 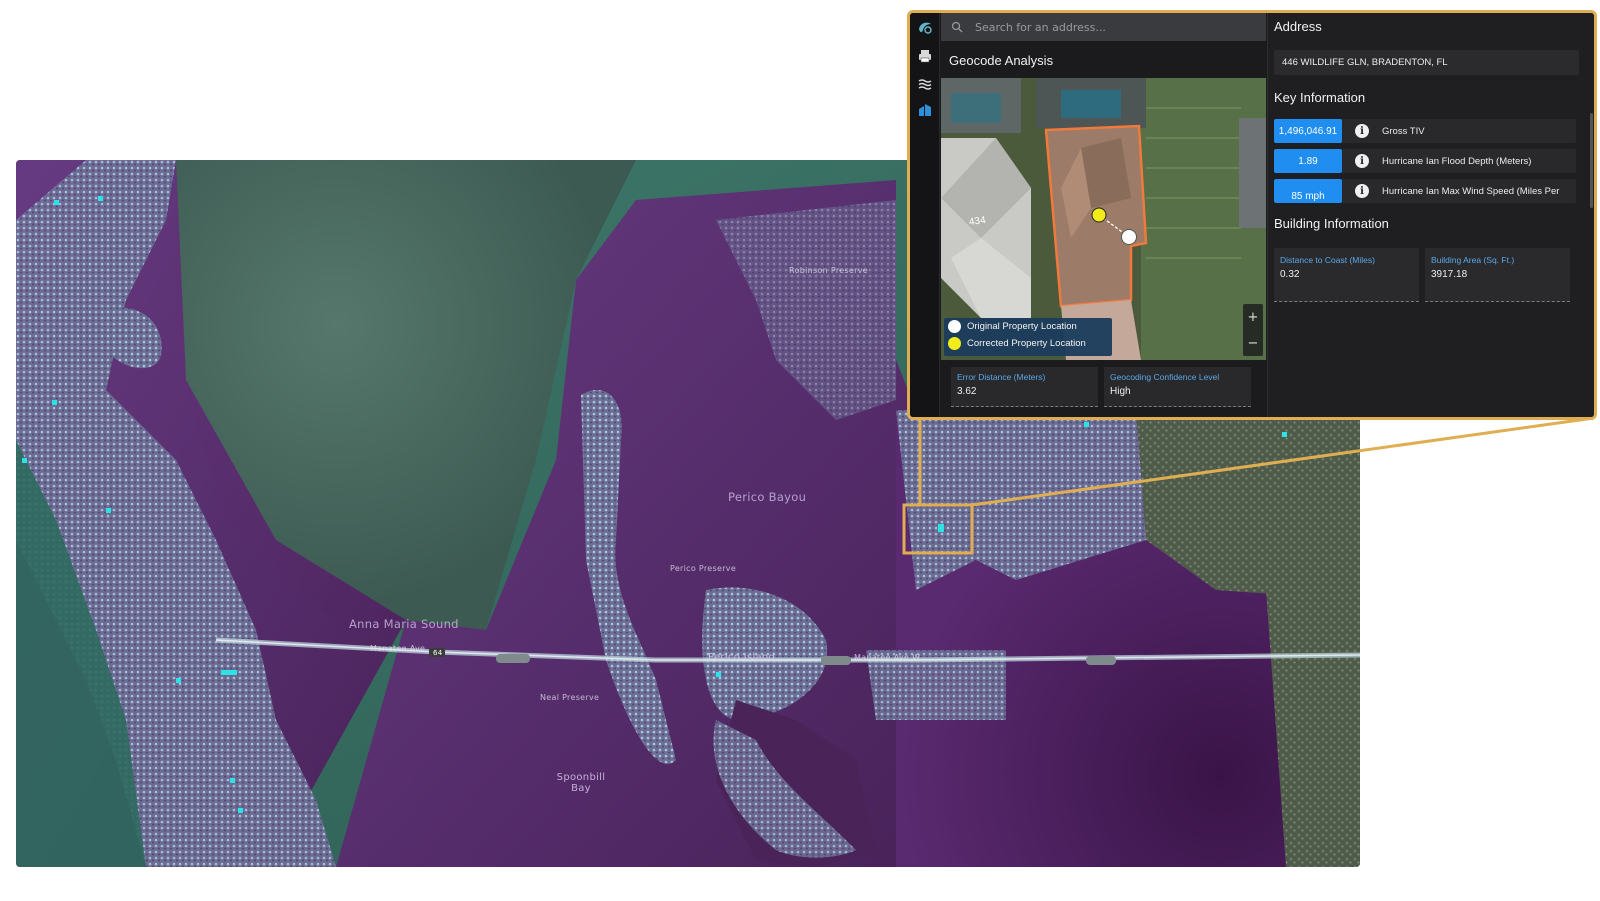 I want to click on yellow-dot-icon, so click(x=954, y=343).